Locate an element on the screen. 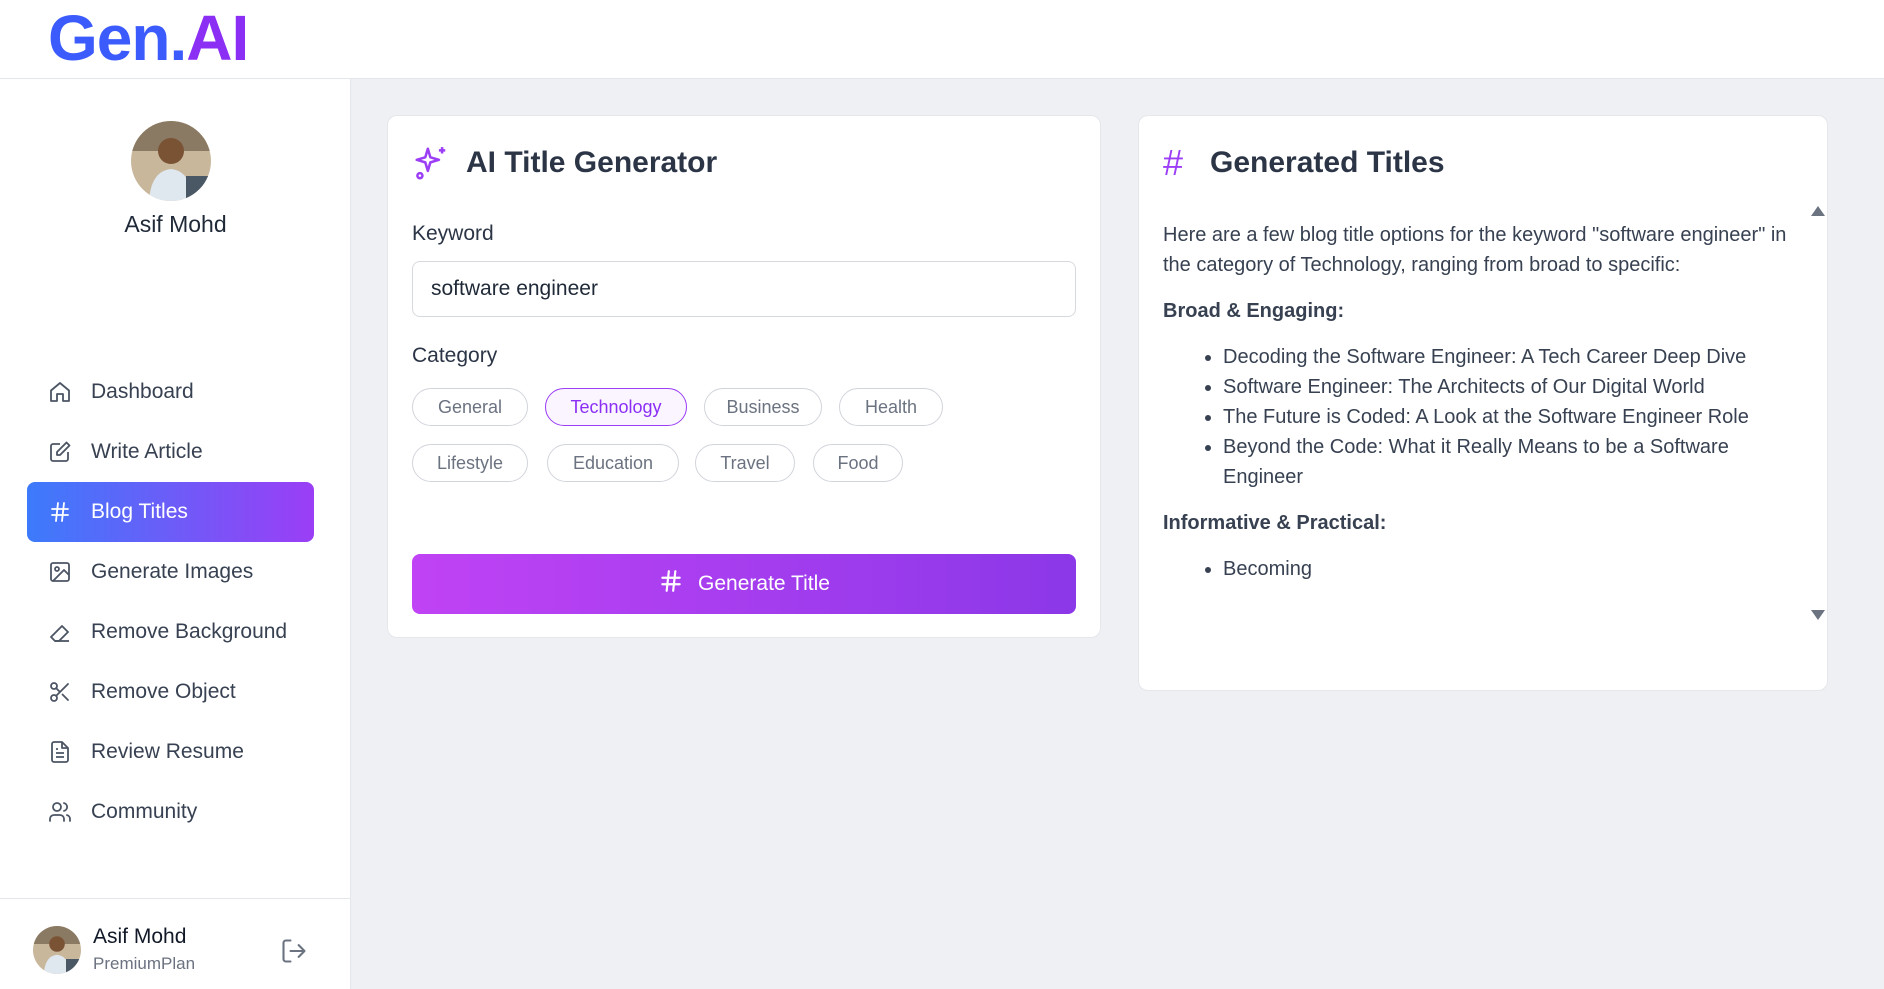 The image size is (1884, 989). eraser-icon is located at coordinates (60, 632).